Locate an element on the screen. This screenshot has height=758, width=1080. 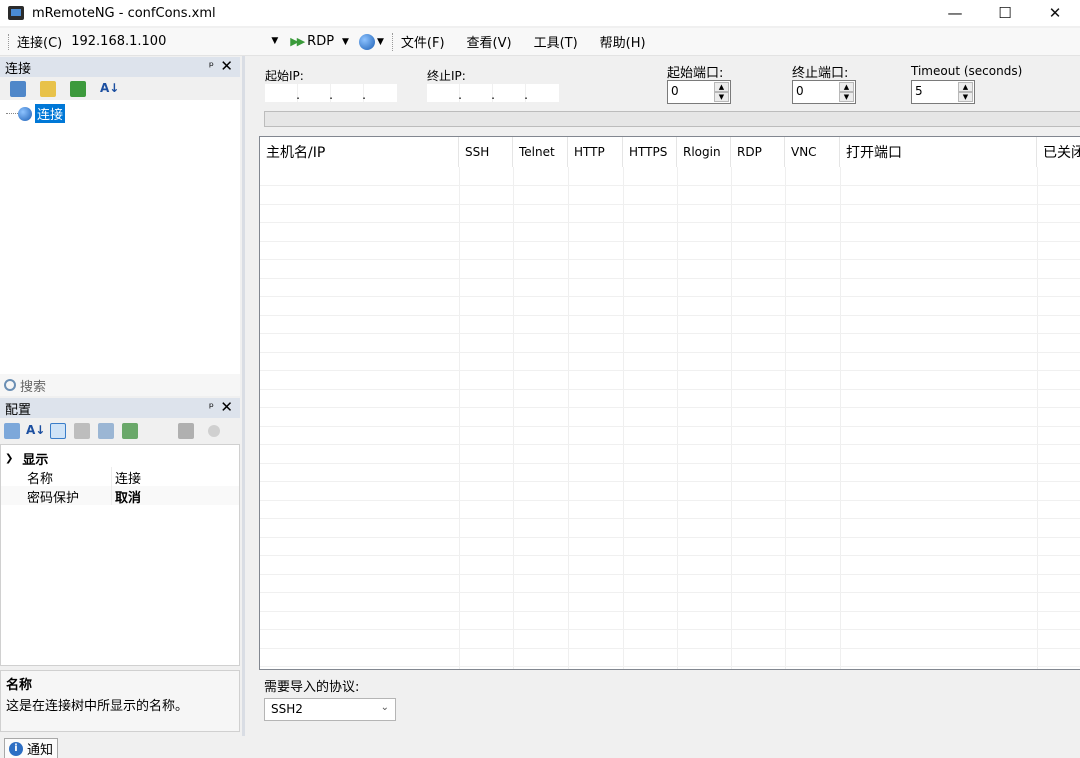
start-port-value: 0 is located at coordinates (675, 91).